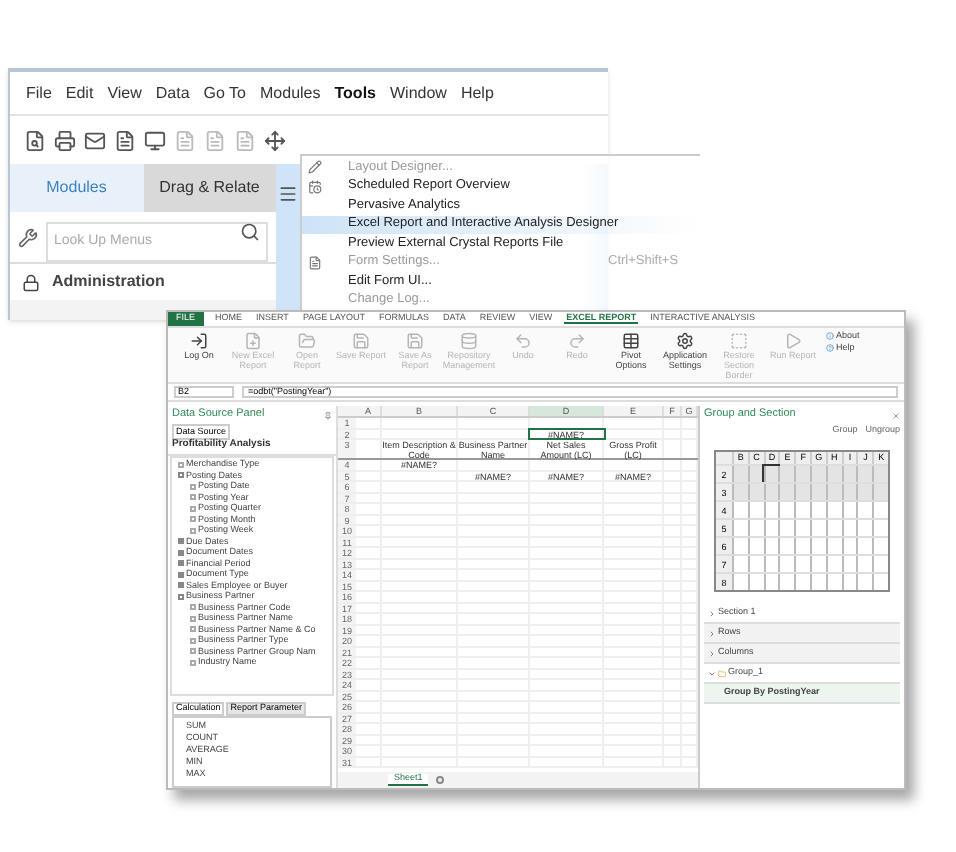  What do you see at coordinates (181, 464) in the screenshot?
I see `field-icon` at bounding box center [181, 464].